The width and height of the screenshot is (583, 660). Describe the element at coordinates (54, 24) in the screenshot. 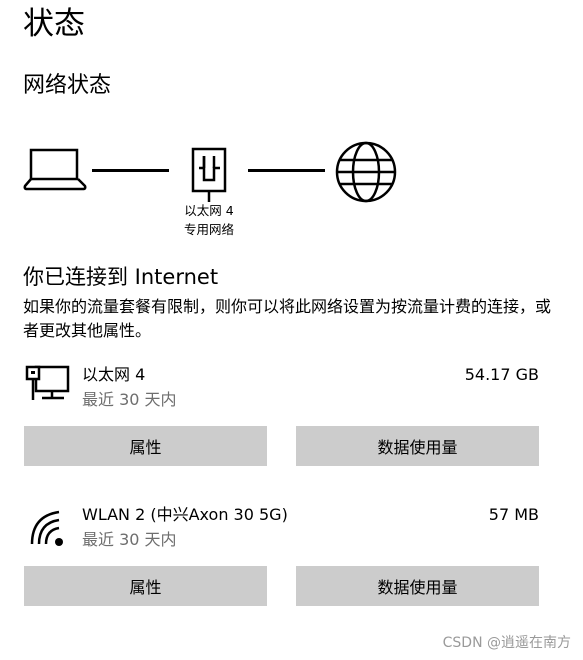

I see `page-title: 状态` at that location.